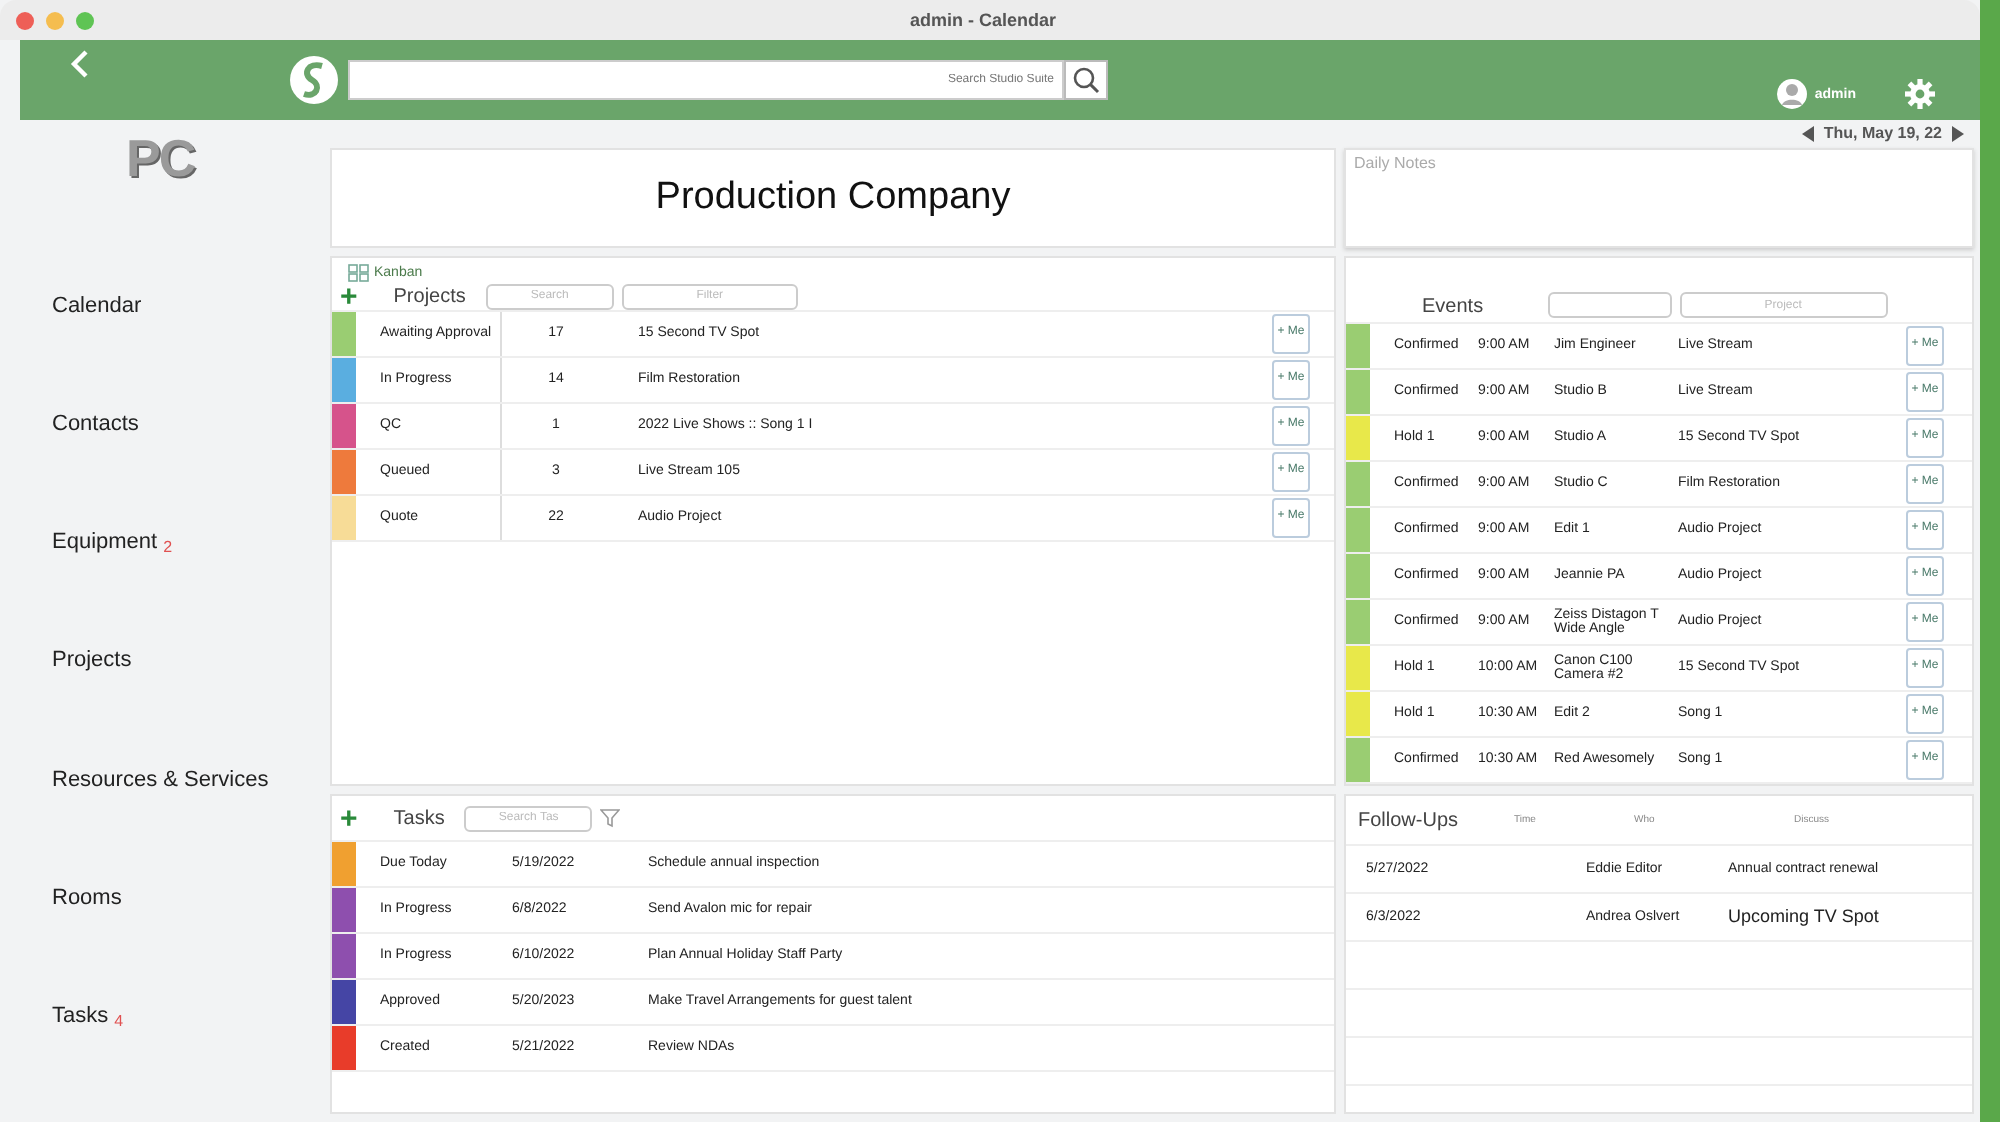 The height and width of the screenshot is (1122, 2000). I want to click on count-label: 2, so click(168, 547).